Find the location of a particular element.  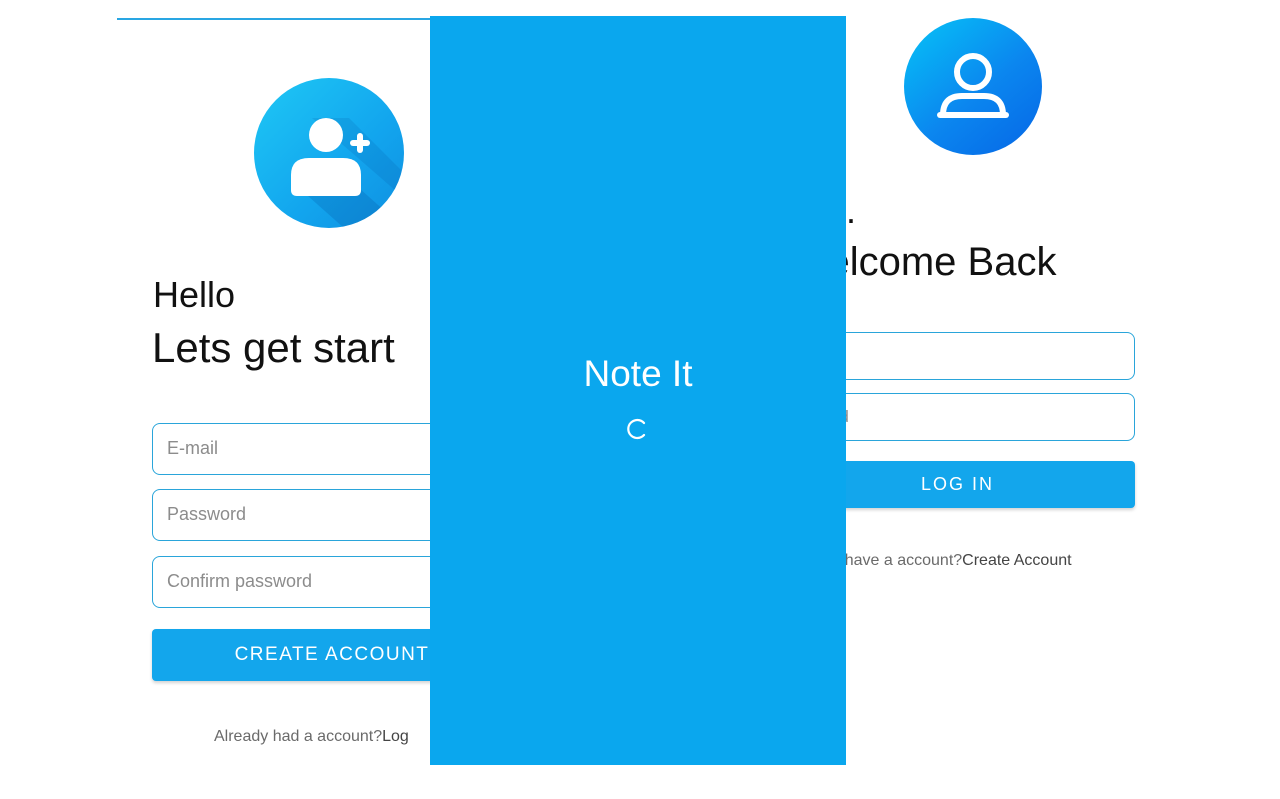

email-placeholder: E-mail is located at coordinates (193, 448).